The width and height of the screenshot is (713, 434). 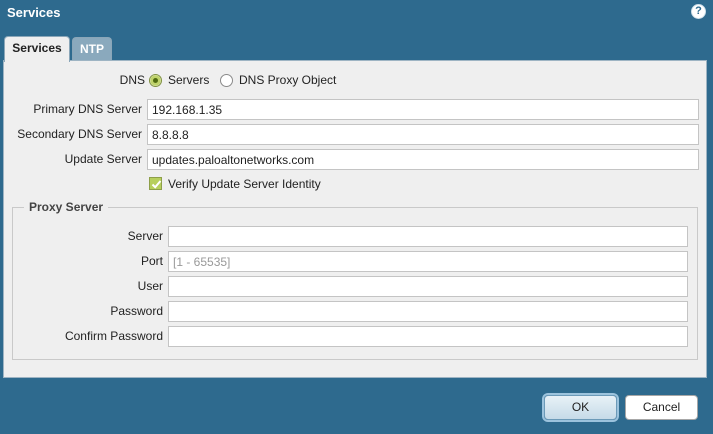 I want to click on proxy-server-label: Server, so click(x=145, y=236).